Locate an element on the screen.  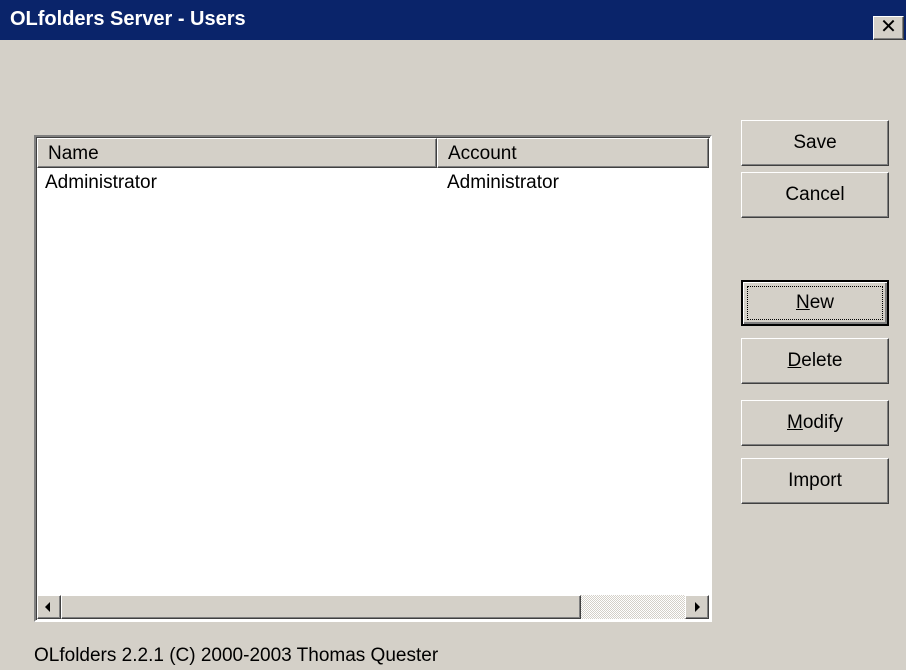
cell-account: Administrator is located at coordinates (503, 182).